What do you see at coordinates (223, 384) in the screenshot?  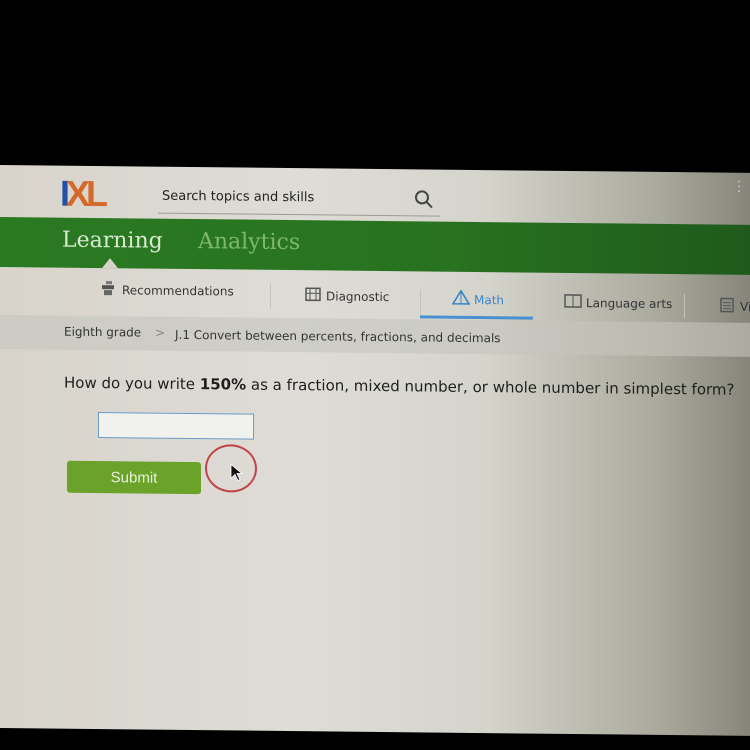 I see `question-value: 150%` at bounding box center [223, 384].